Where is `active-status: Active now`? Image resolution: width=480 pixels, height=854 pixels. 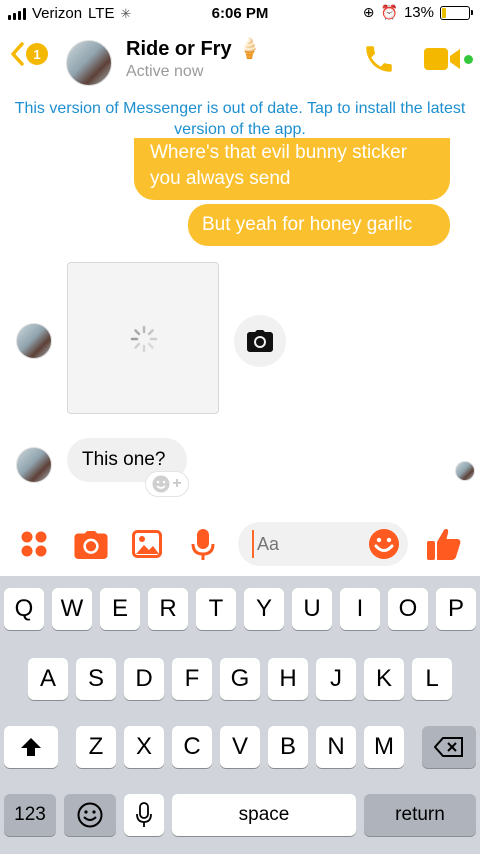
active-status: Active now is located at coordinates (165, 71).